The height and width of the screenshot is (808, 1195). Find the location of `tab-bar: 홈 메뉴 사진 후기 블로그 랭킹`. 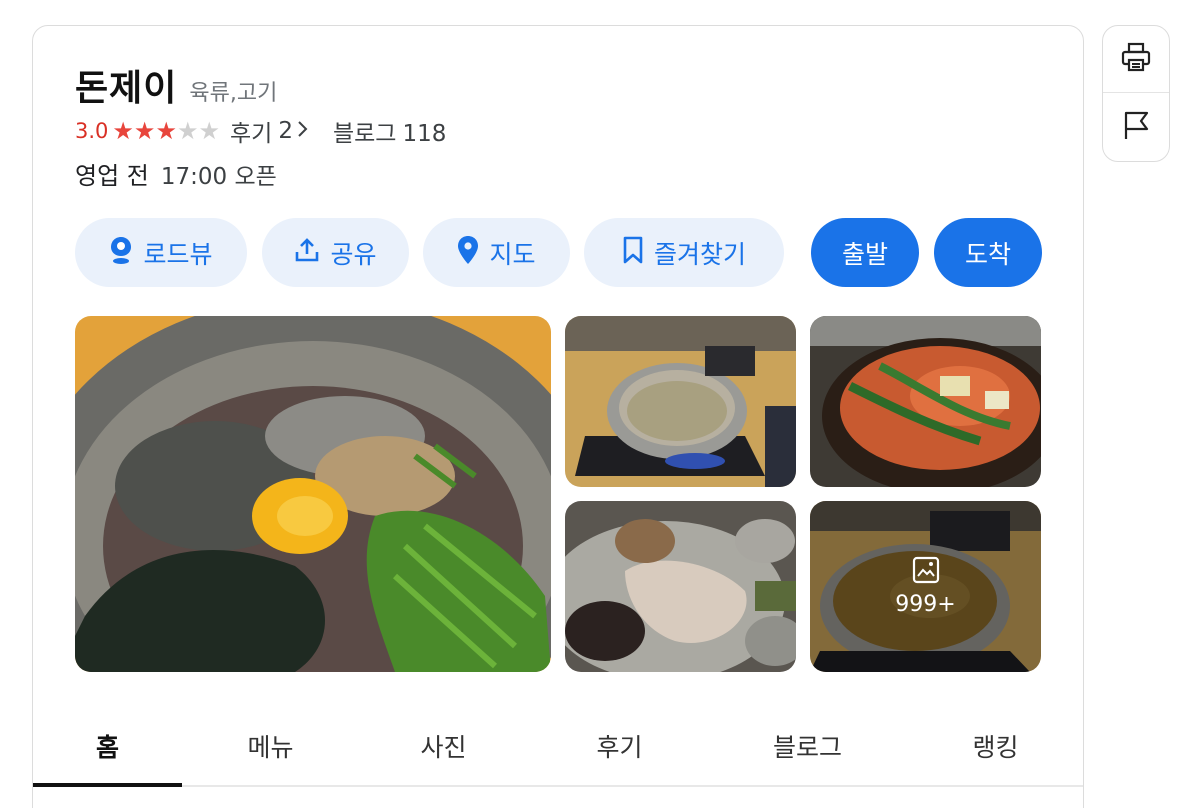

tab-bar: 홈 메뉴 사진 후기 블로그 랭킹 is located at coordinates (558, 746).